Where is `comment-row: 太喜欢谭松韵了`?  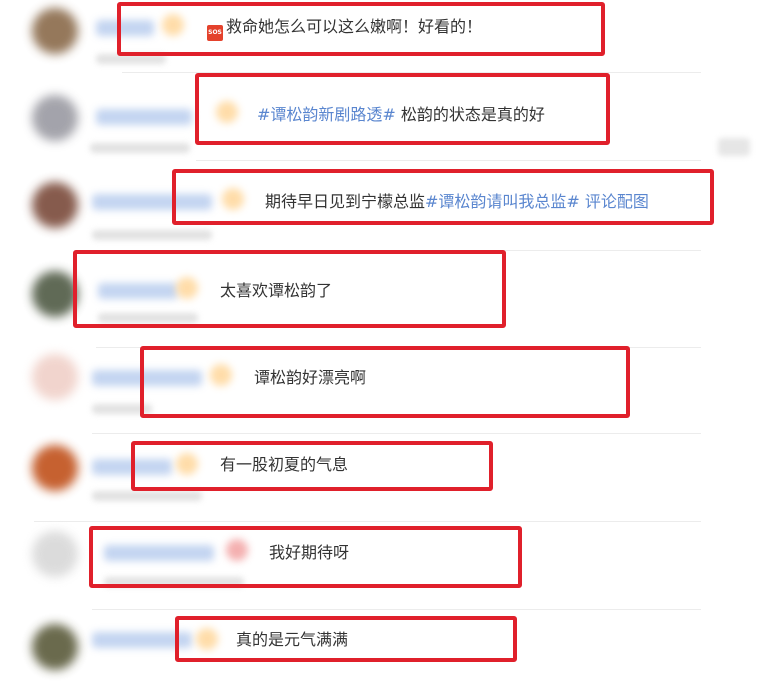 comment-row: 太喜欢谭松韵了 is located at coordinates (381, 299).